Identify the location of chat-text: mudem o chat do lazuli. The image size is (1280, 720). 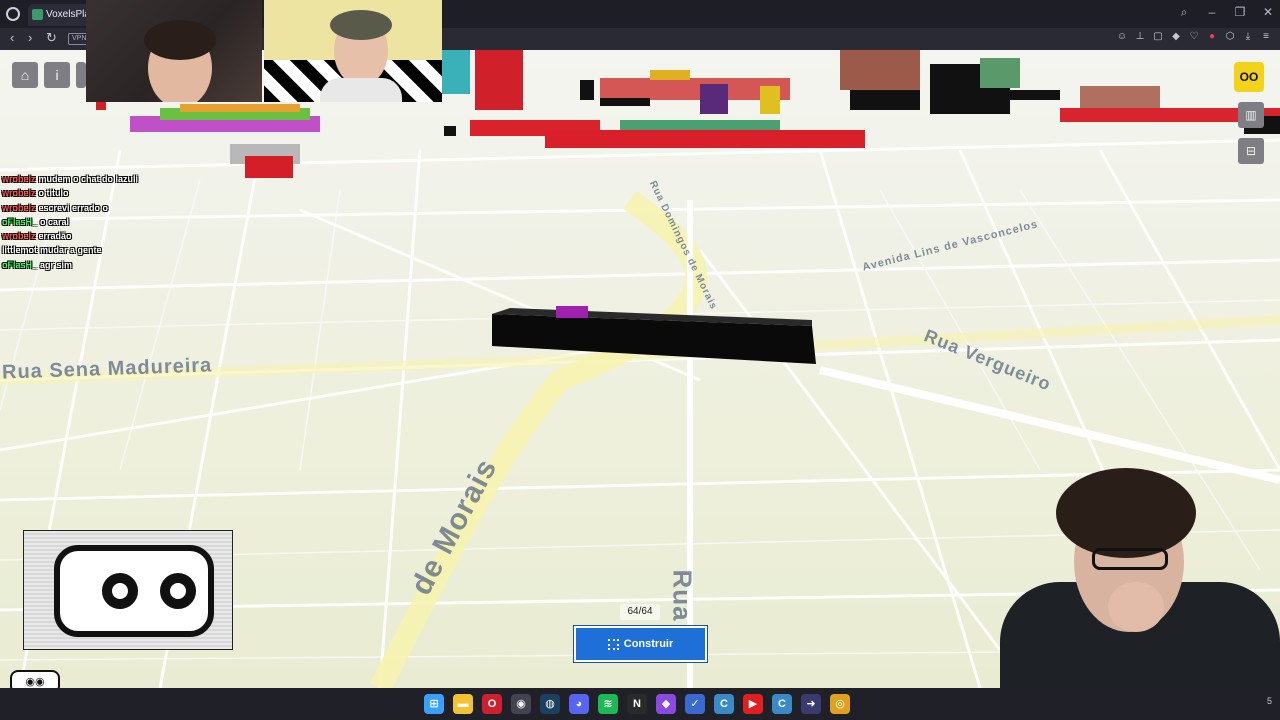
(88, 179).